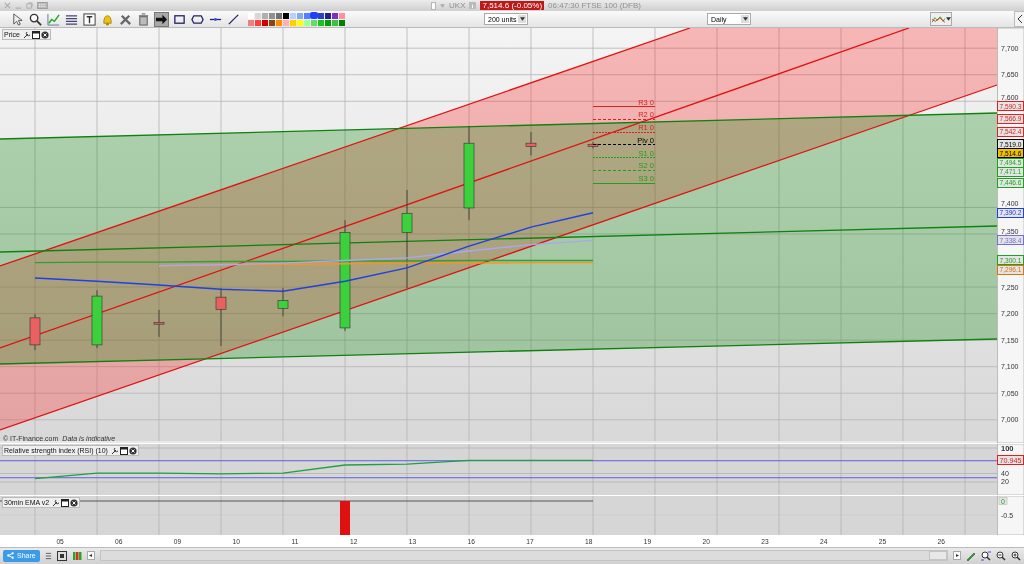 The image size is (1024, 564). What do you see at coordinates (457, 6) in the screenshot?
I see `symbol-label: UKX` at bounding box center [457, 6].